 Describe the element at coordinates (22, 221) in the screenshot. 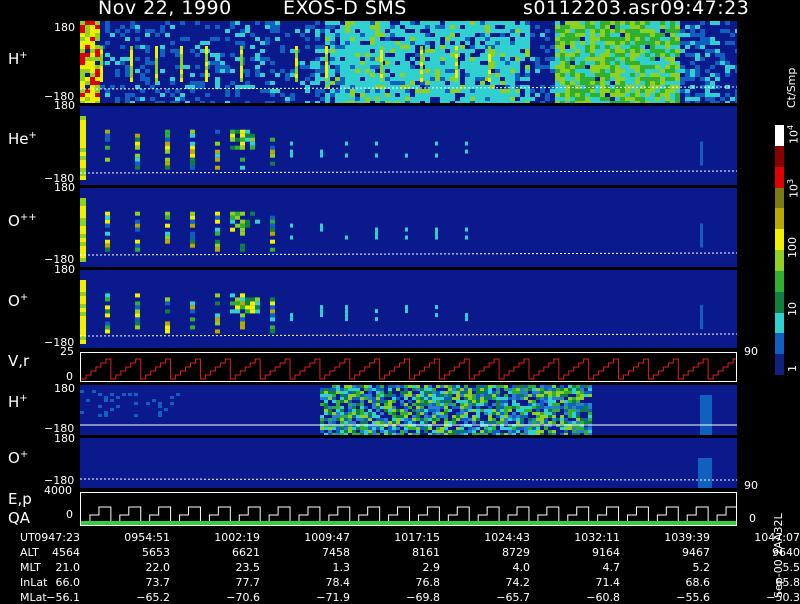

I see `panel-label-o-plus-plus: O++` at that location.